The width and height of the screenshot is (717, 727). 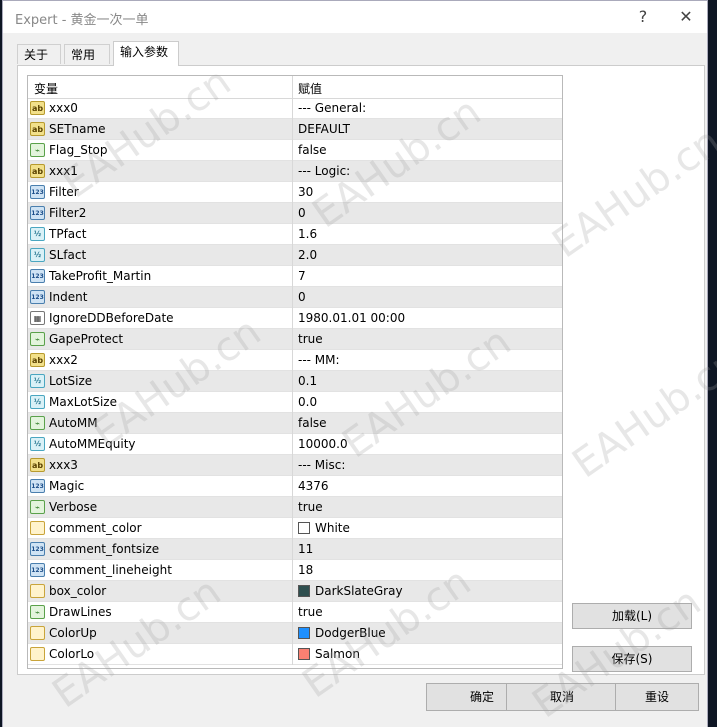 I want to click on table-row: 123 TakeProfit_Martin 7, so click(x=295, y=276).